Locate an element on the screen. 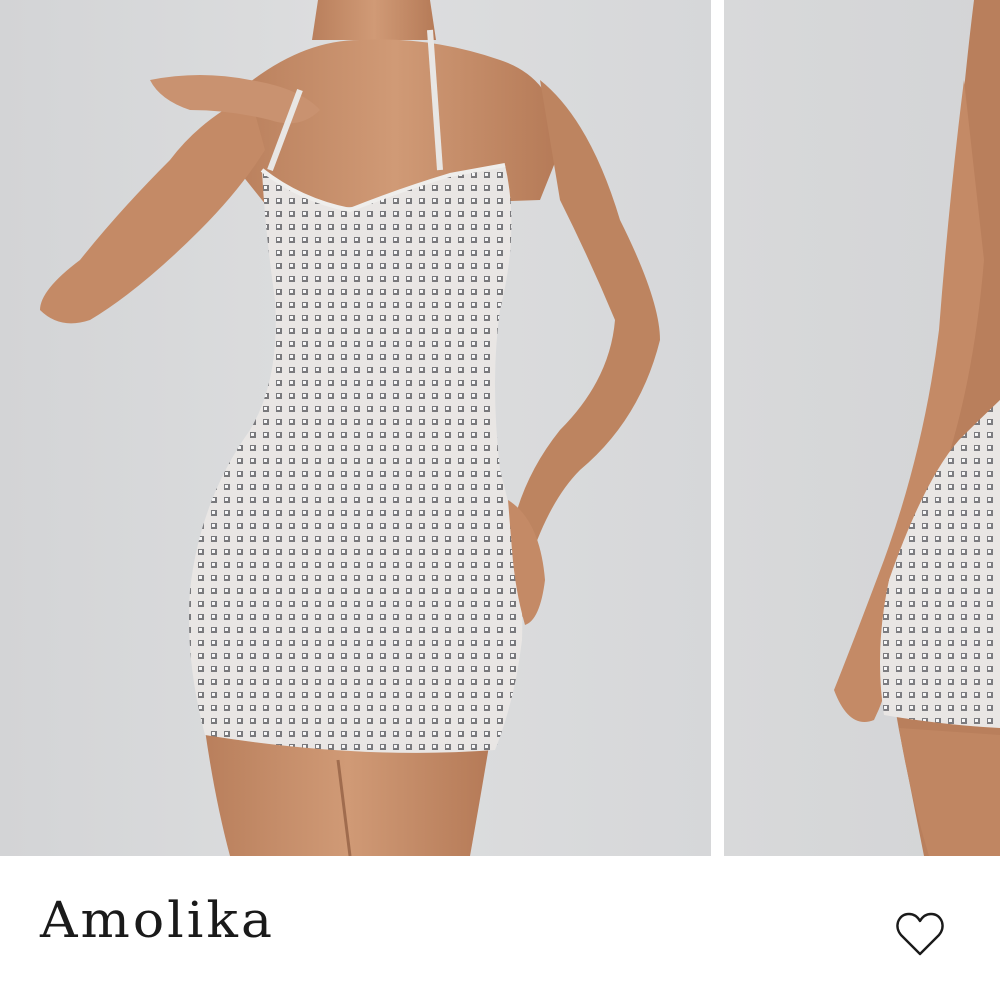 This screenshot has height=1000, width=1000. wishlist-button is located at coordinates (920, 934).